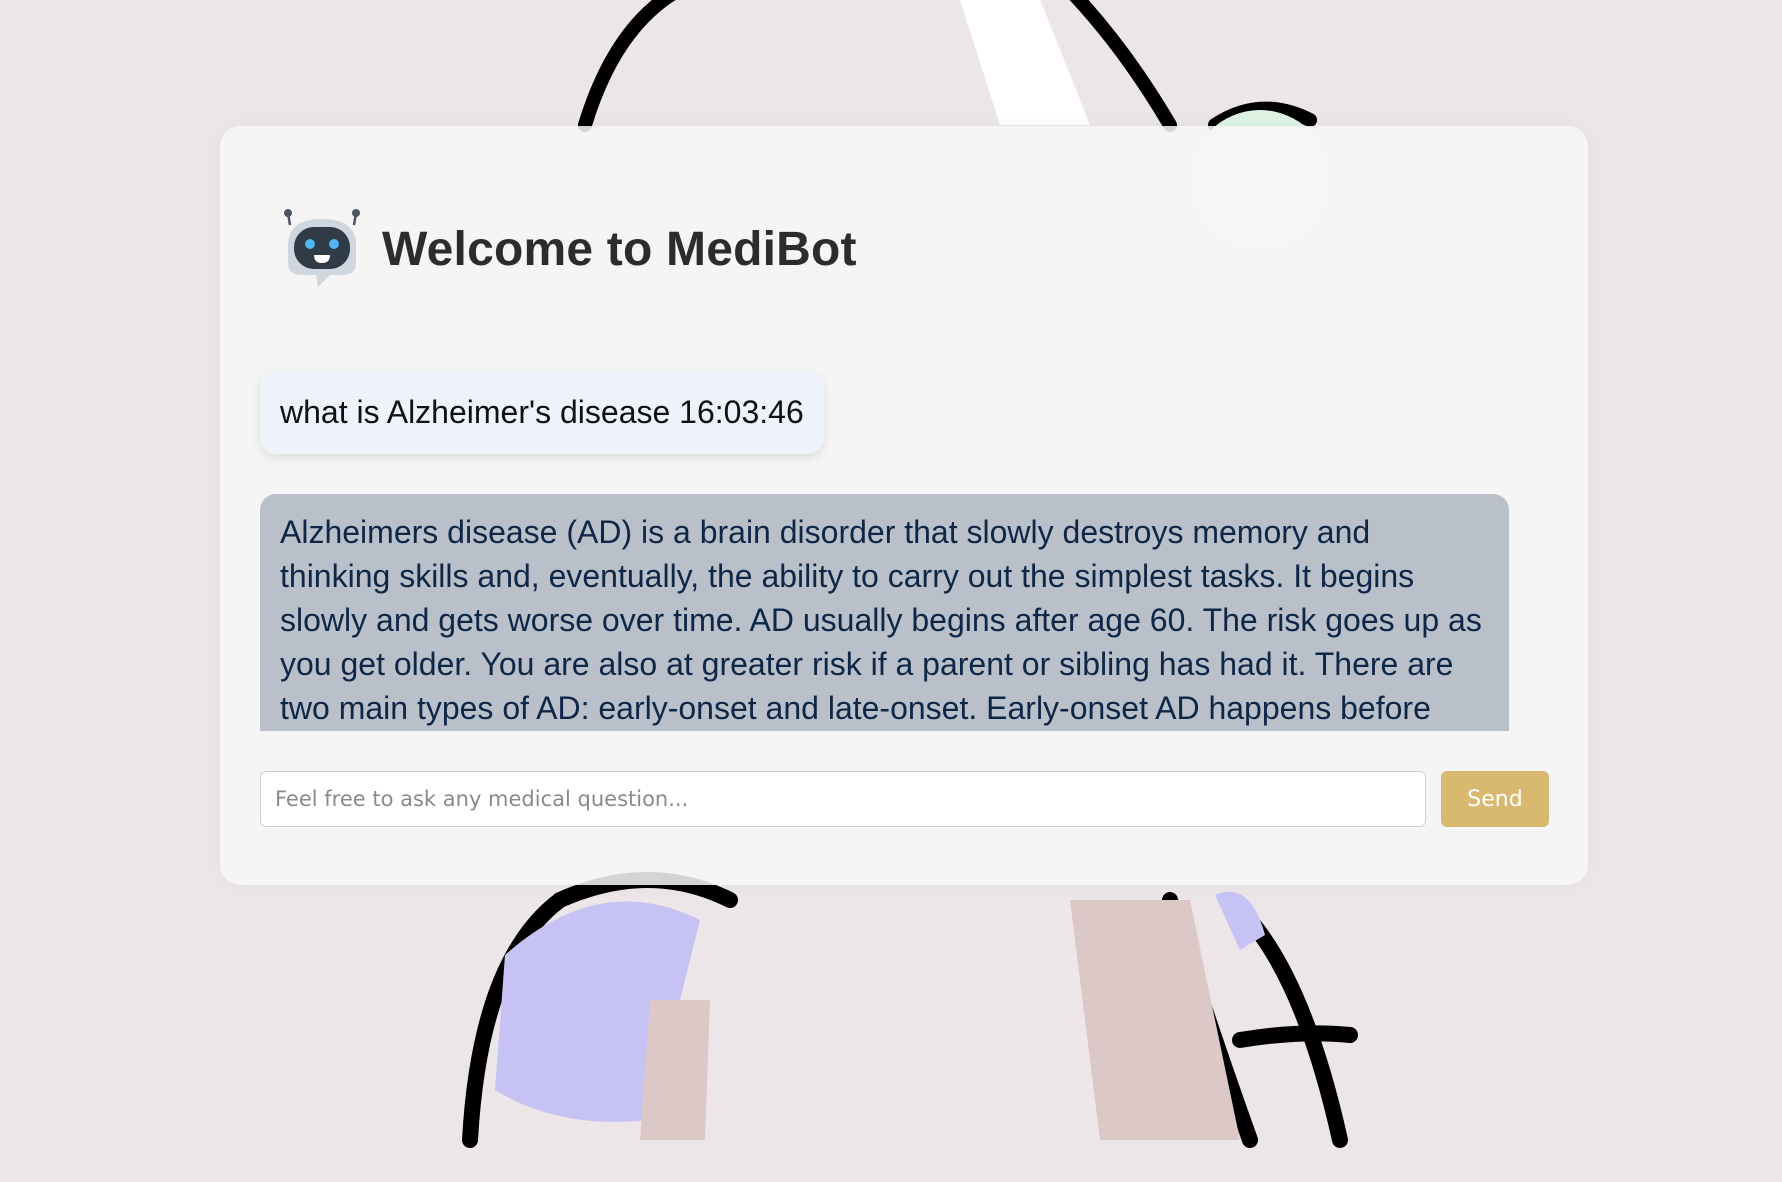 This screenshot has width=1782, height=1182. Describe the element at coordinates (1495, 799) in the screenshot. I see `send-button: Send` at that location.